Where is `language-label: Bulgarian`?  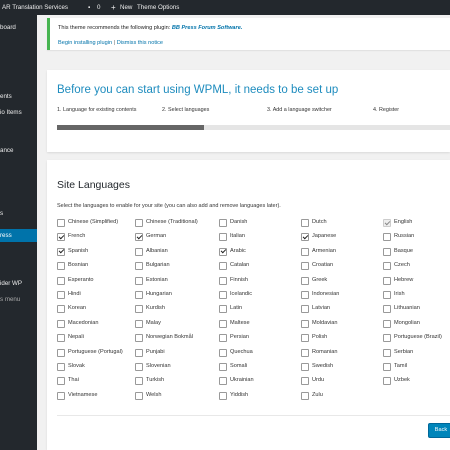
language-label: Bulgarian is located at coordinates (158, 265).